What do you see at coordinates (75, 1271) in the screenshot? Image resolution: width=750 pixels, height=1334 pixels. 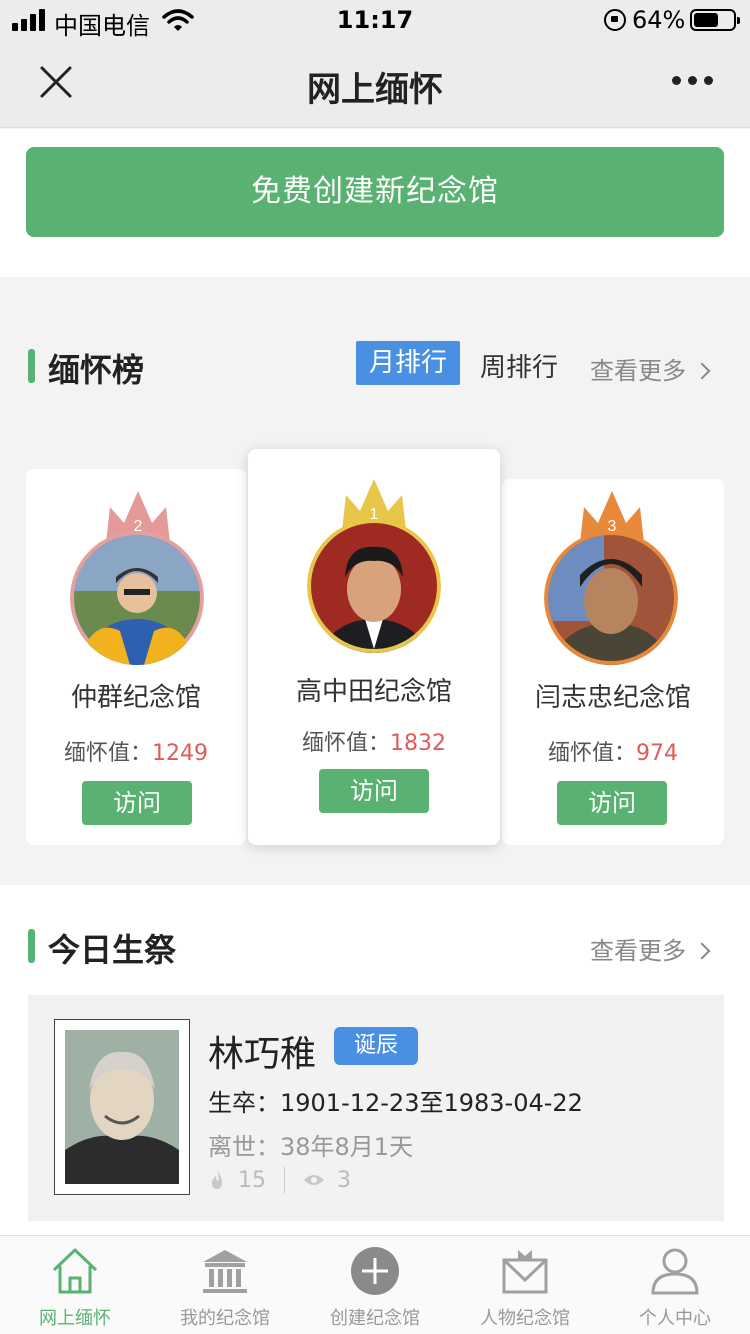 I see `home-icon` at bounding box center [75, 1271].